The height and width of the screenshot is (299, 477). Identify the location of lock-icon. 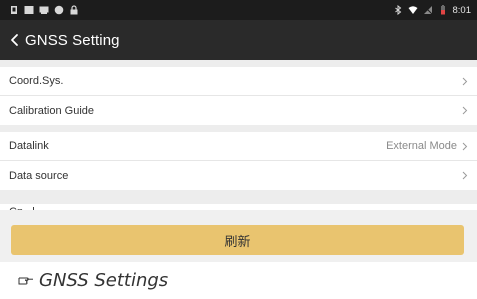
(74, 10).